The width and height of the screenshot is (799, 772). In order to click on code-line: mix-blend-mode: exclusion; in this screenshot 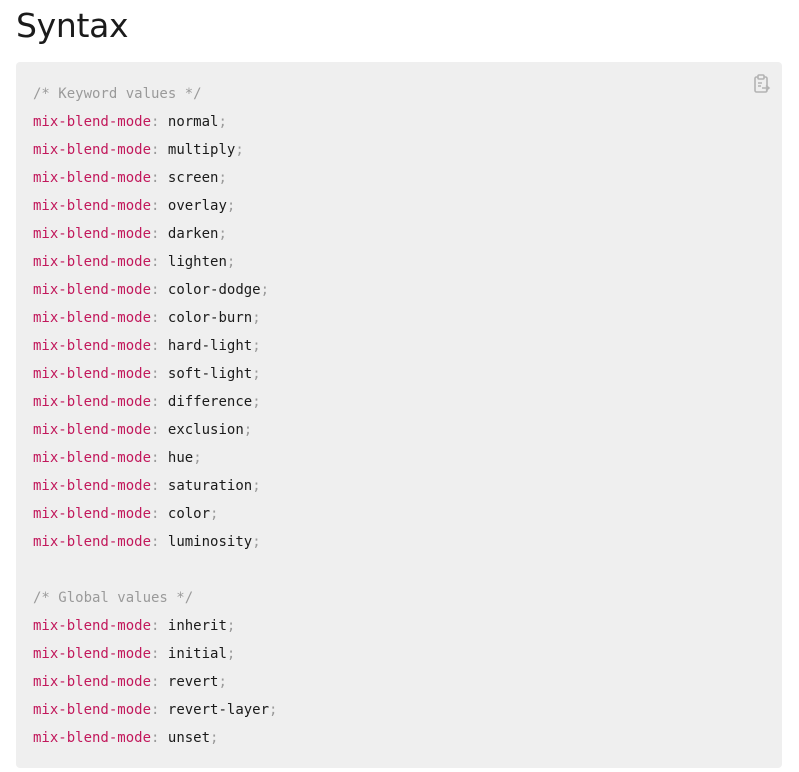, I will do `click(155, 430)`.